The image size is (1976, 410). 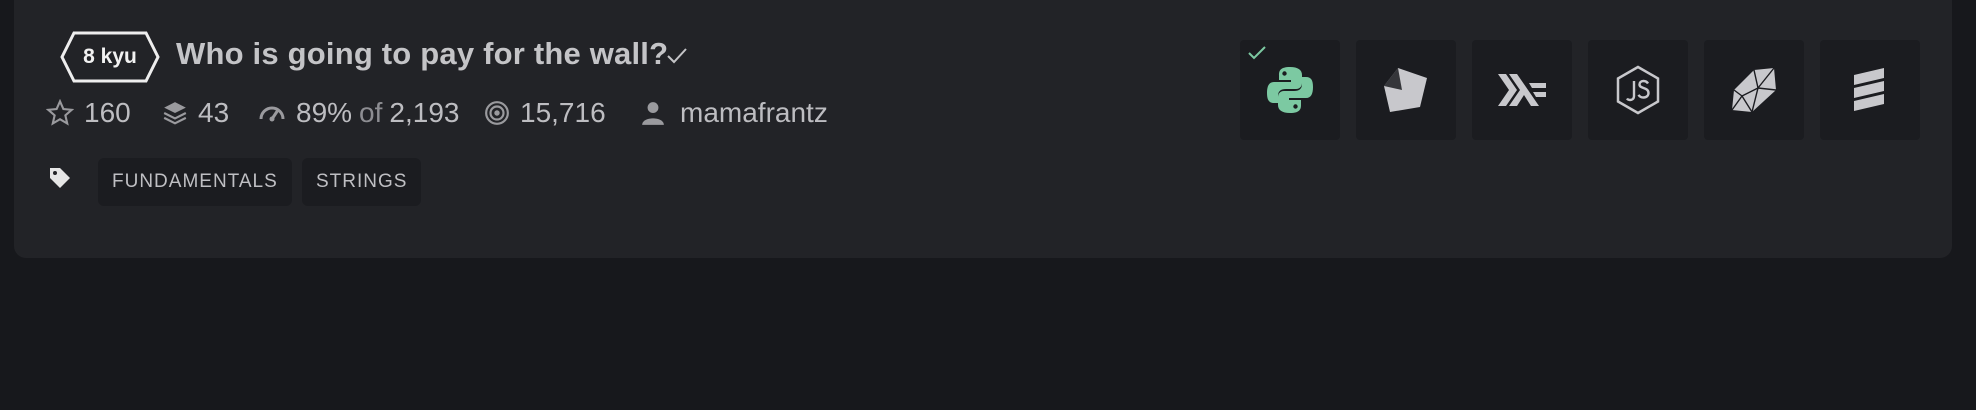 What do you see at coordinates (324, 112) in the screenshot?
I see `satisfaction-percent: 89%` at bounding box center [324, 112].